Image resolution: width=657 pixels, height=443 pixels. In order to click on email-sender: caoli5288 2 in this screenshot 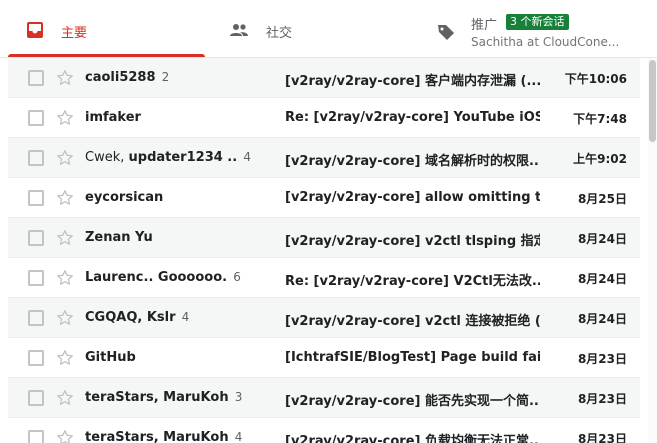, I will do `click(175, 77)`.